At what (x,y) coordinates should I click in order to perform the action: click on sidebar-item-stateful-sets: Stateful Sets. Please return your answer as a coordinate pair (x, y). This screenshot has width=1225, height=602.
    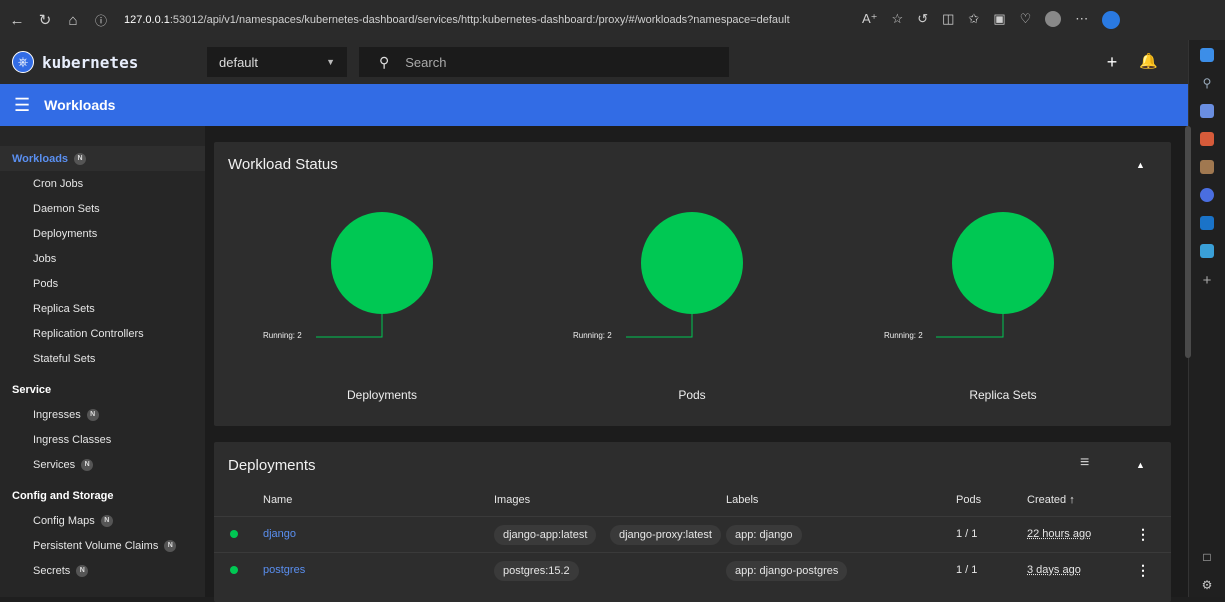
    Looking at the image, I should click on (102, 358).